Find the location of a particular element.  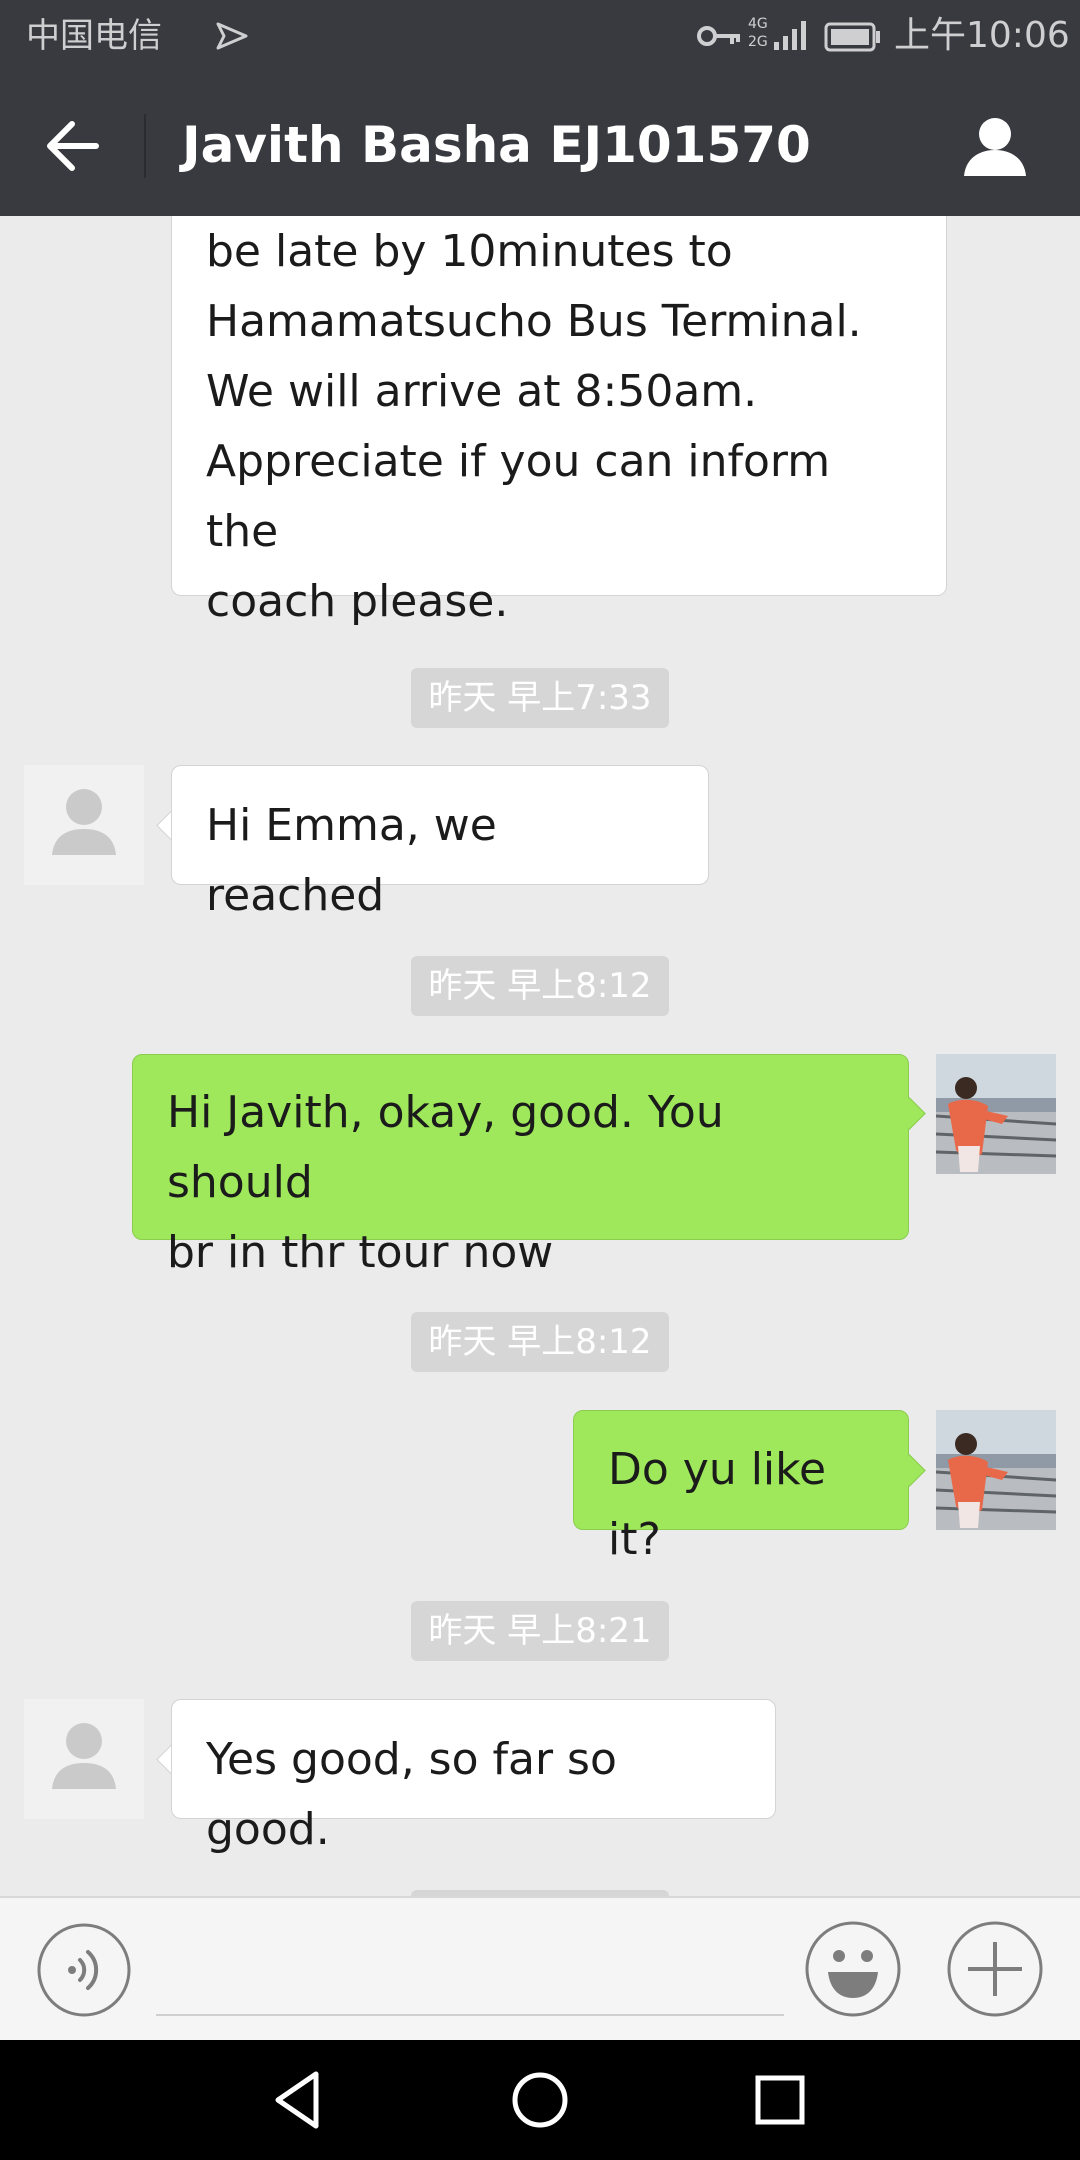

message-line: Hi Emma, we reached is located at coordinates (351, 860).